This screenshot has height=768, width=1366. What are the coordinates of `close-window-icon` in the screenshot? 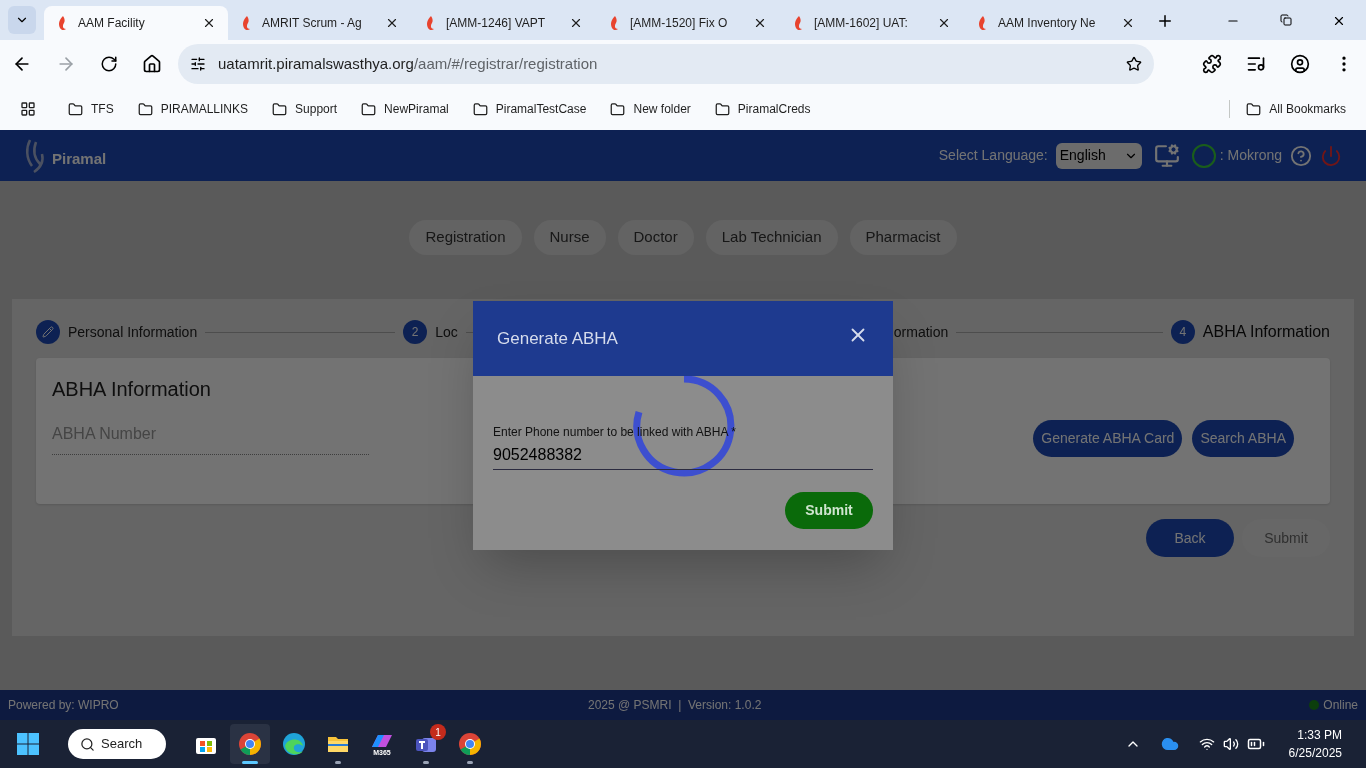 It's located at (1339, 21).